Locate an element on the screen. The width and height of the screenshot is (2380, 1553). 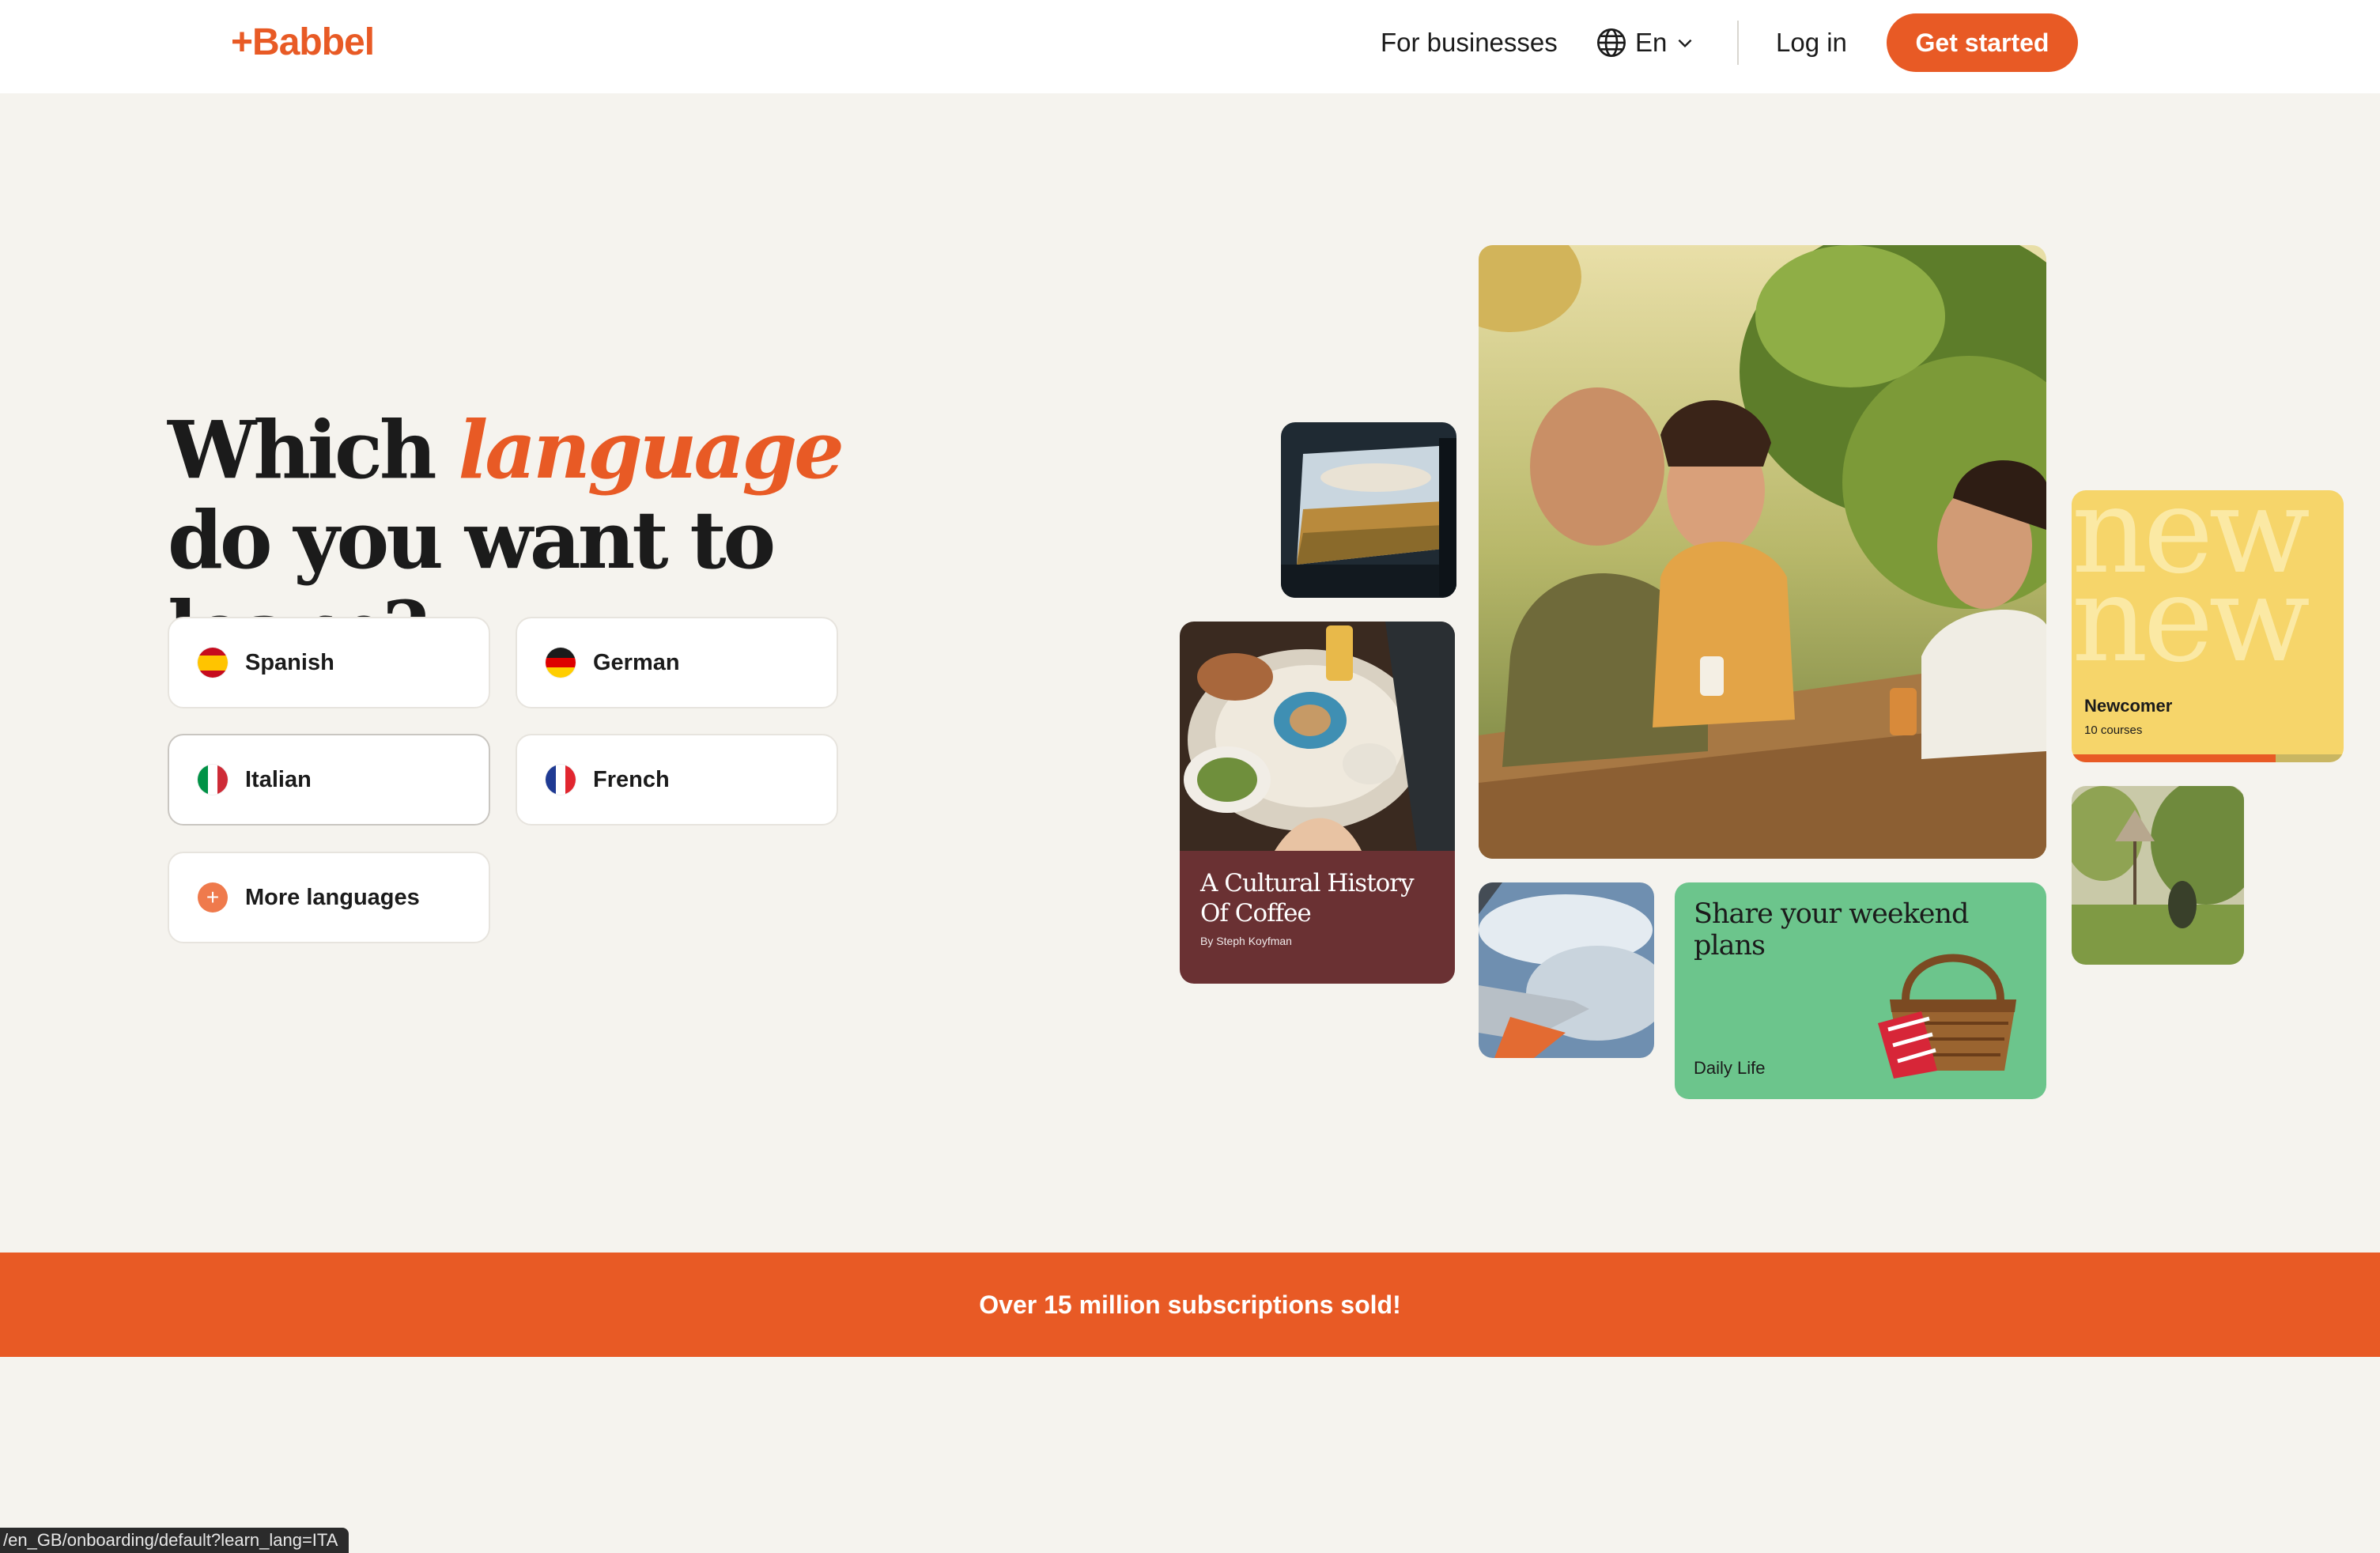
newcomer-course-count: 10 courses is located at coordinates (2113, 730).